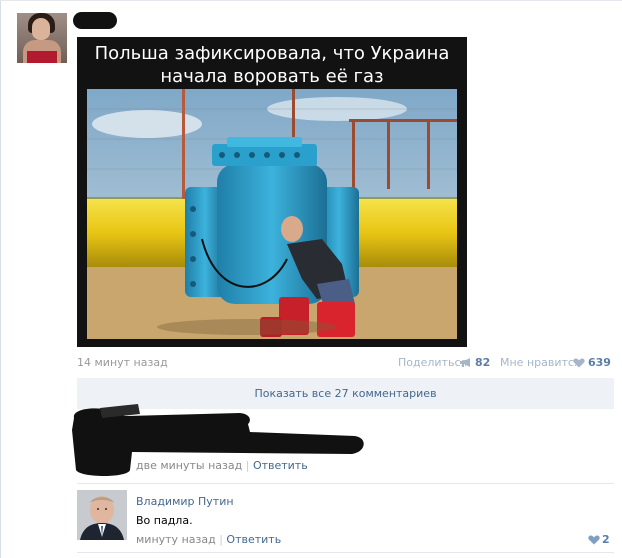  What do you see at coordinates (253, 539) in the screenshot?
I see `comment-2-reply-button: Ответить` at bounding box center [253, 539].